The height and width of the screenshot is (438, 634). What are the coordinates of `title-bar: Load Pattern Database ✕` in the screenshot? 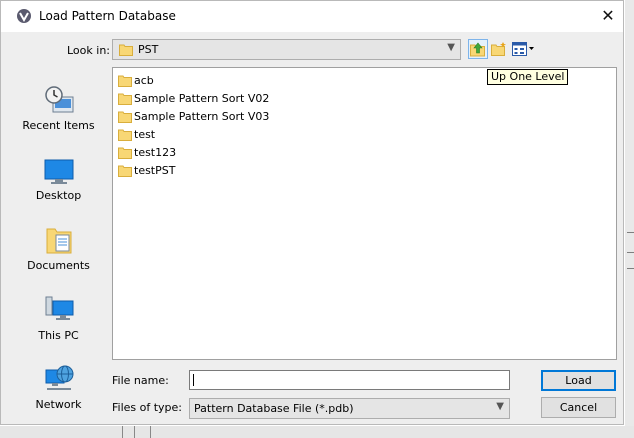 It's located at (312, 16).